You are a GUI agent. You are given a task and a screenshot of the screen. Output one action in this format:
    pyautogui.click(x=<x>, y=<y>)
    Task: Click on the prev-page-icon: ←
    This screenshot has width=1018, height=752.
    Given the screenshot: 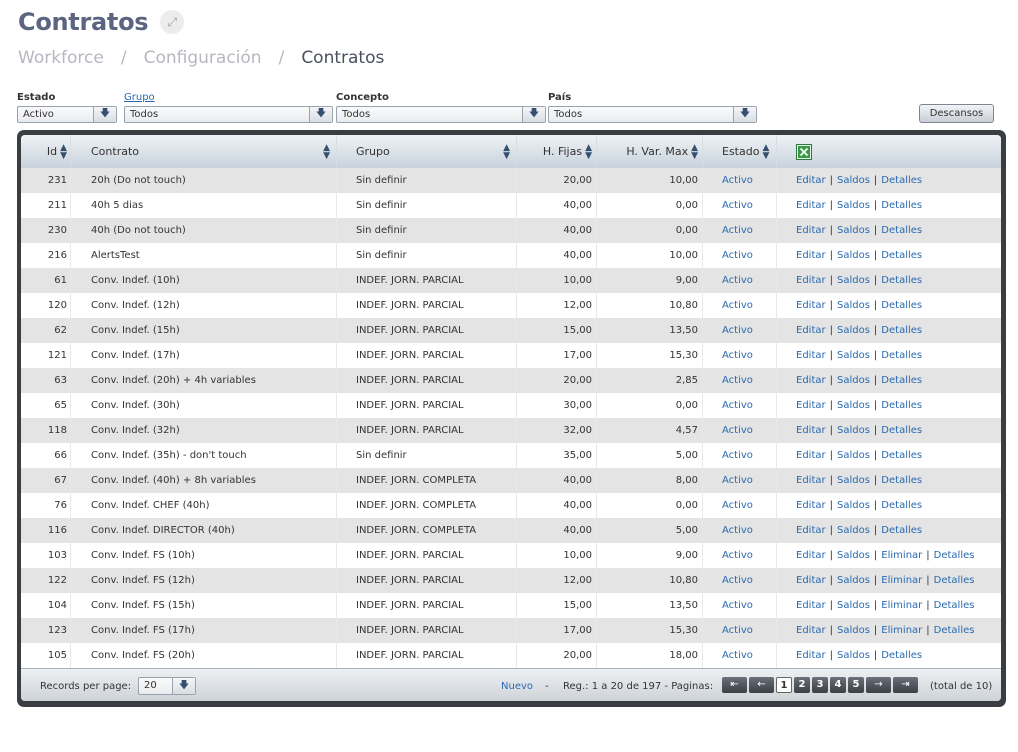 What is the action you would take?
    pyautogui.click(x=761, y=685)
    